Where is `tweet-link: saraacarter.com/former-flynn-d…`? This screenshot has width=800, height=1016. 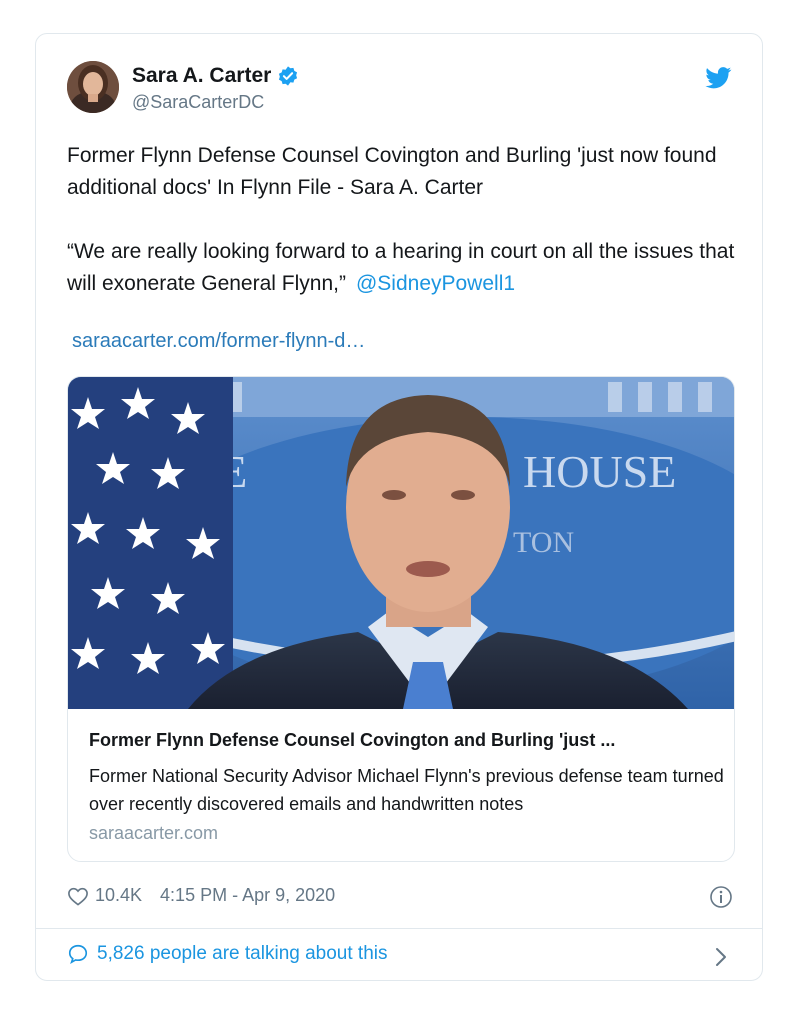 tweet-link: saraacarter.com/former-flynn-d… is located at coordinates (218, 341).